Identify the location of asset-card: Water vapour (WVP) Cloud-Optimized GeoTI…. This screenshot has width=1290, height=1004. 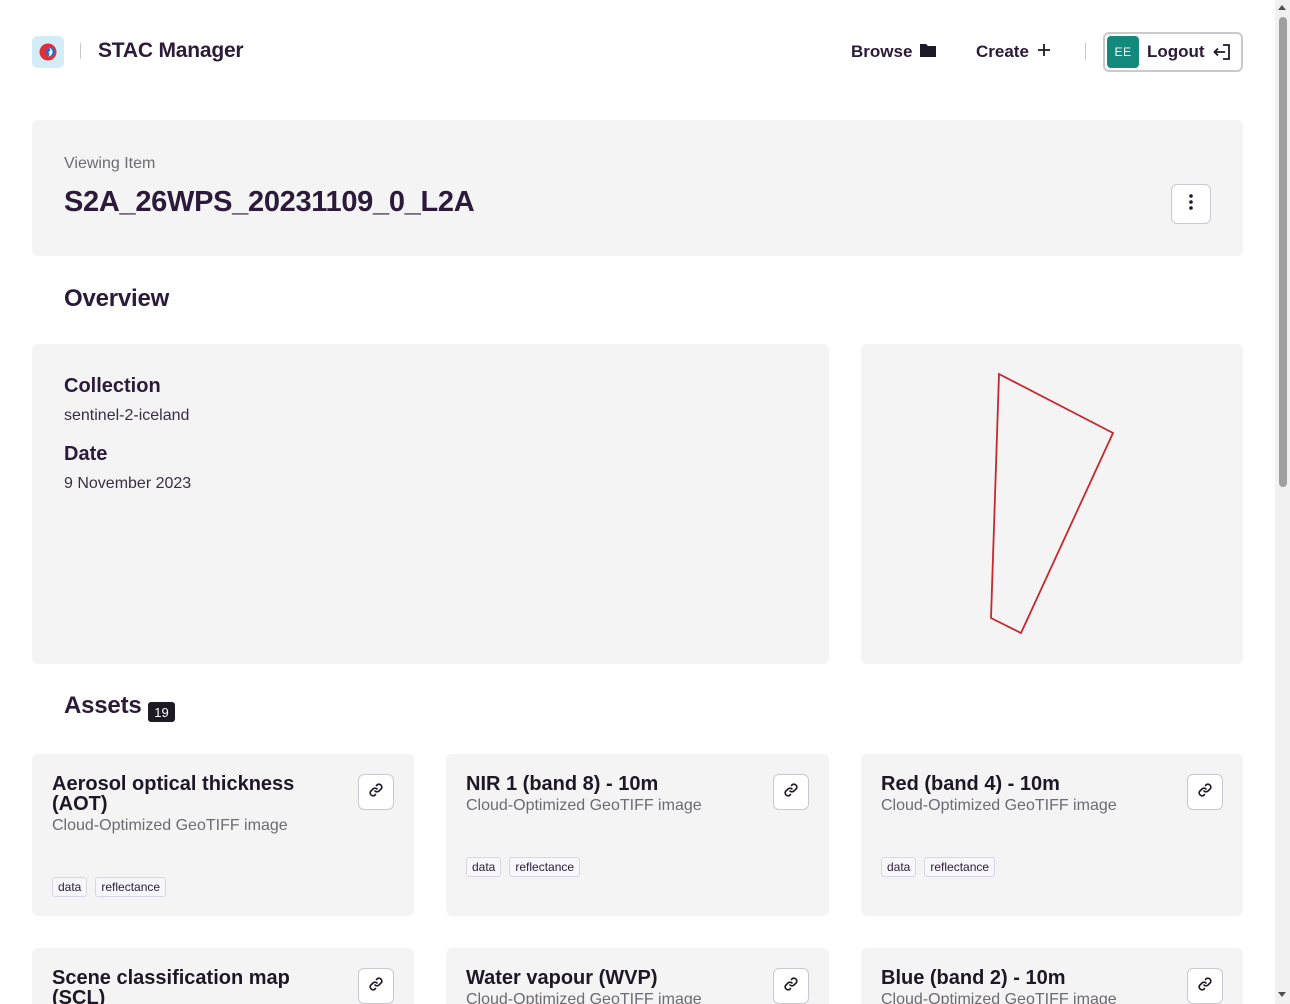
(637, 976).